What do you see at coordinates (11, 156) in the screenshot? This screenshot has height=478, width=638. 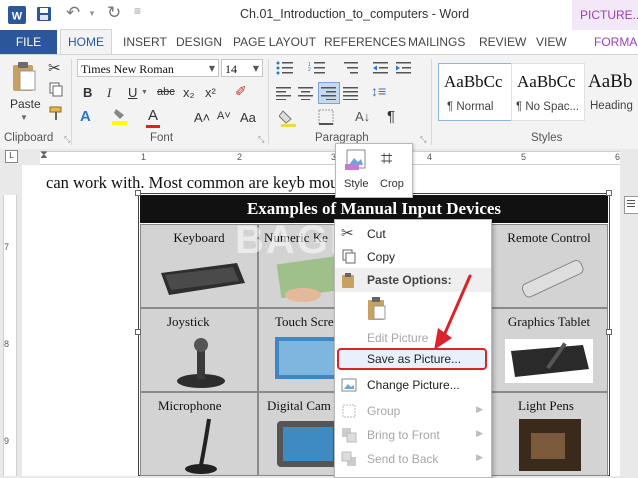 I see `tab-selector-icon: L` at bounding box center [11, 156].